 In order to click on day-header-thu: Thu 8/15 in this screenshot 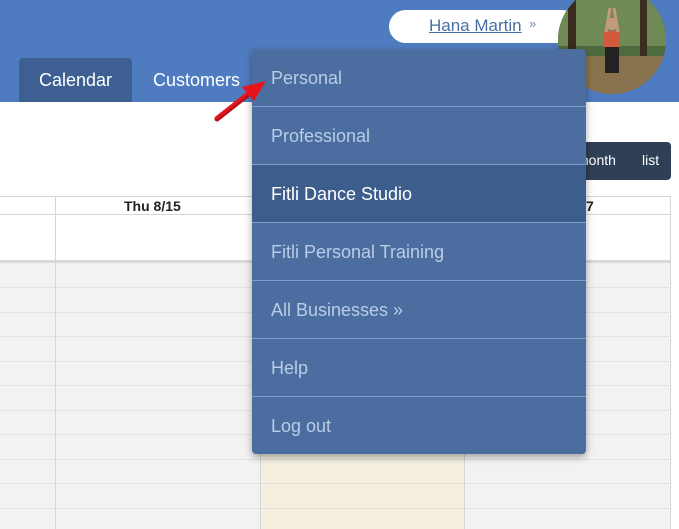, I will do `click(152, 206)`.